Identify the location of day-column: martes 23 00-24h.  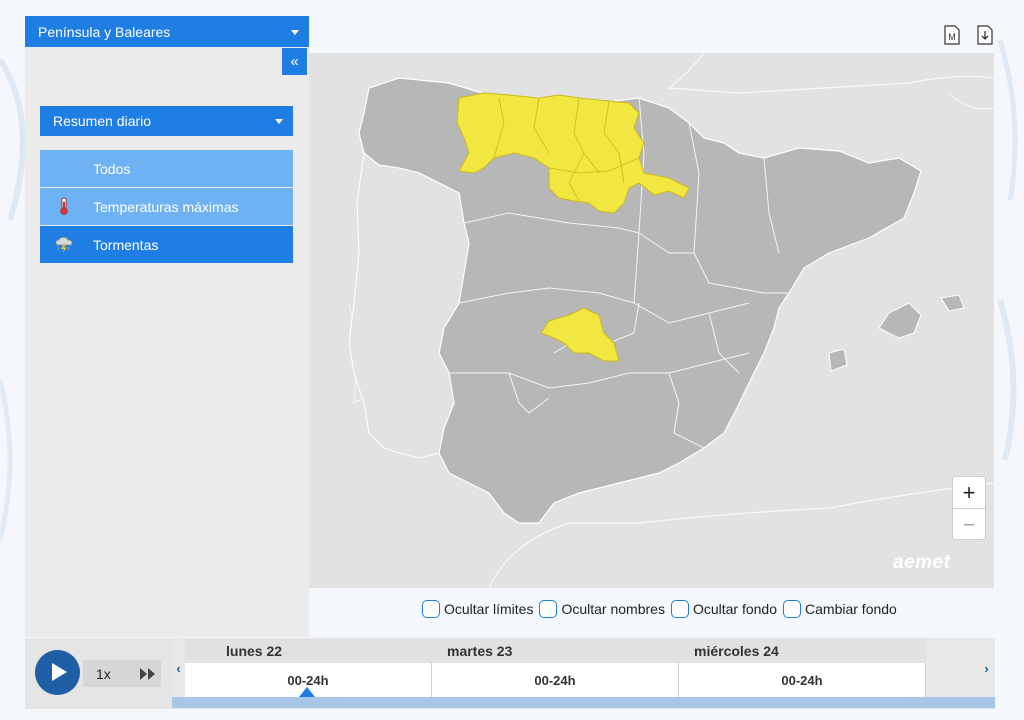
(555, 668).